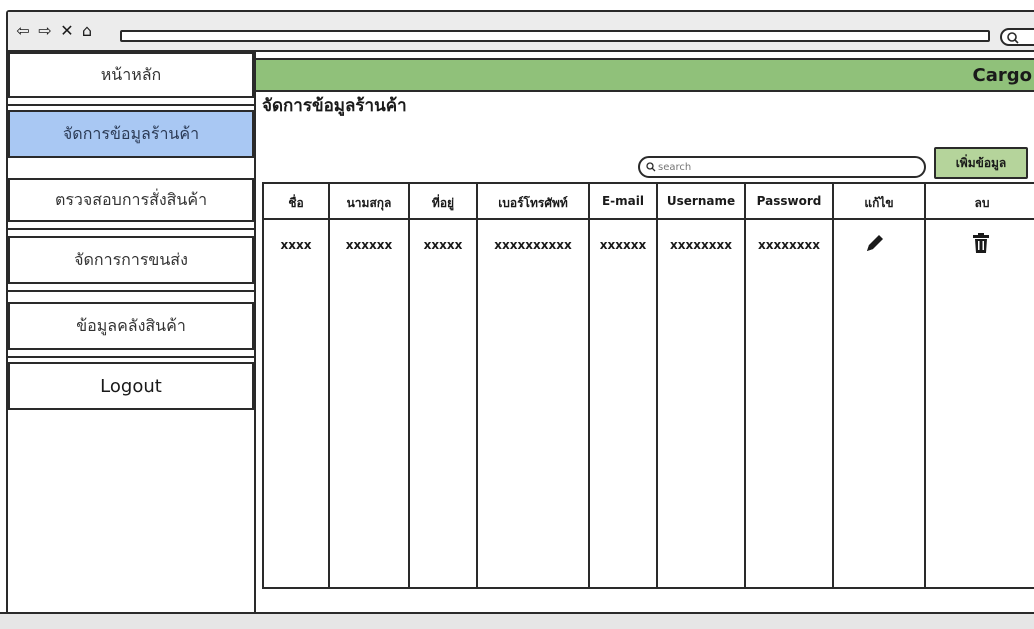 This screenshot has width=1034, height=629. What do you see at coordinates (296, 203) in the screenshot?
I see `column-header: ชื่อ` at bounding box center [296, 203].